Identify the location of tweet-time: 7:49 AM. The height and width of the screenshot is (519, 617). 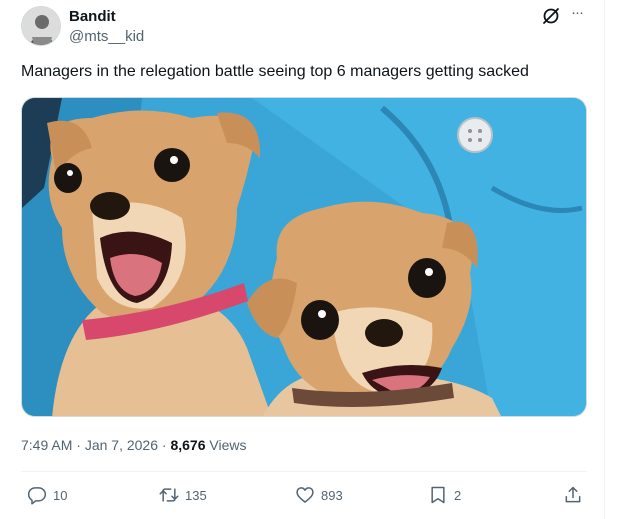
(46, 445).